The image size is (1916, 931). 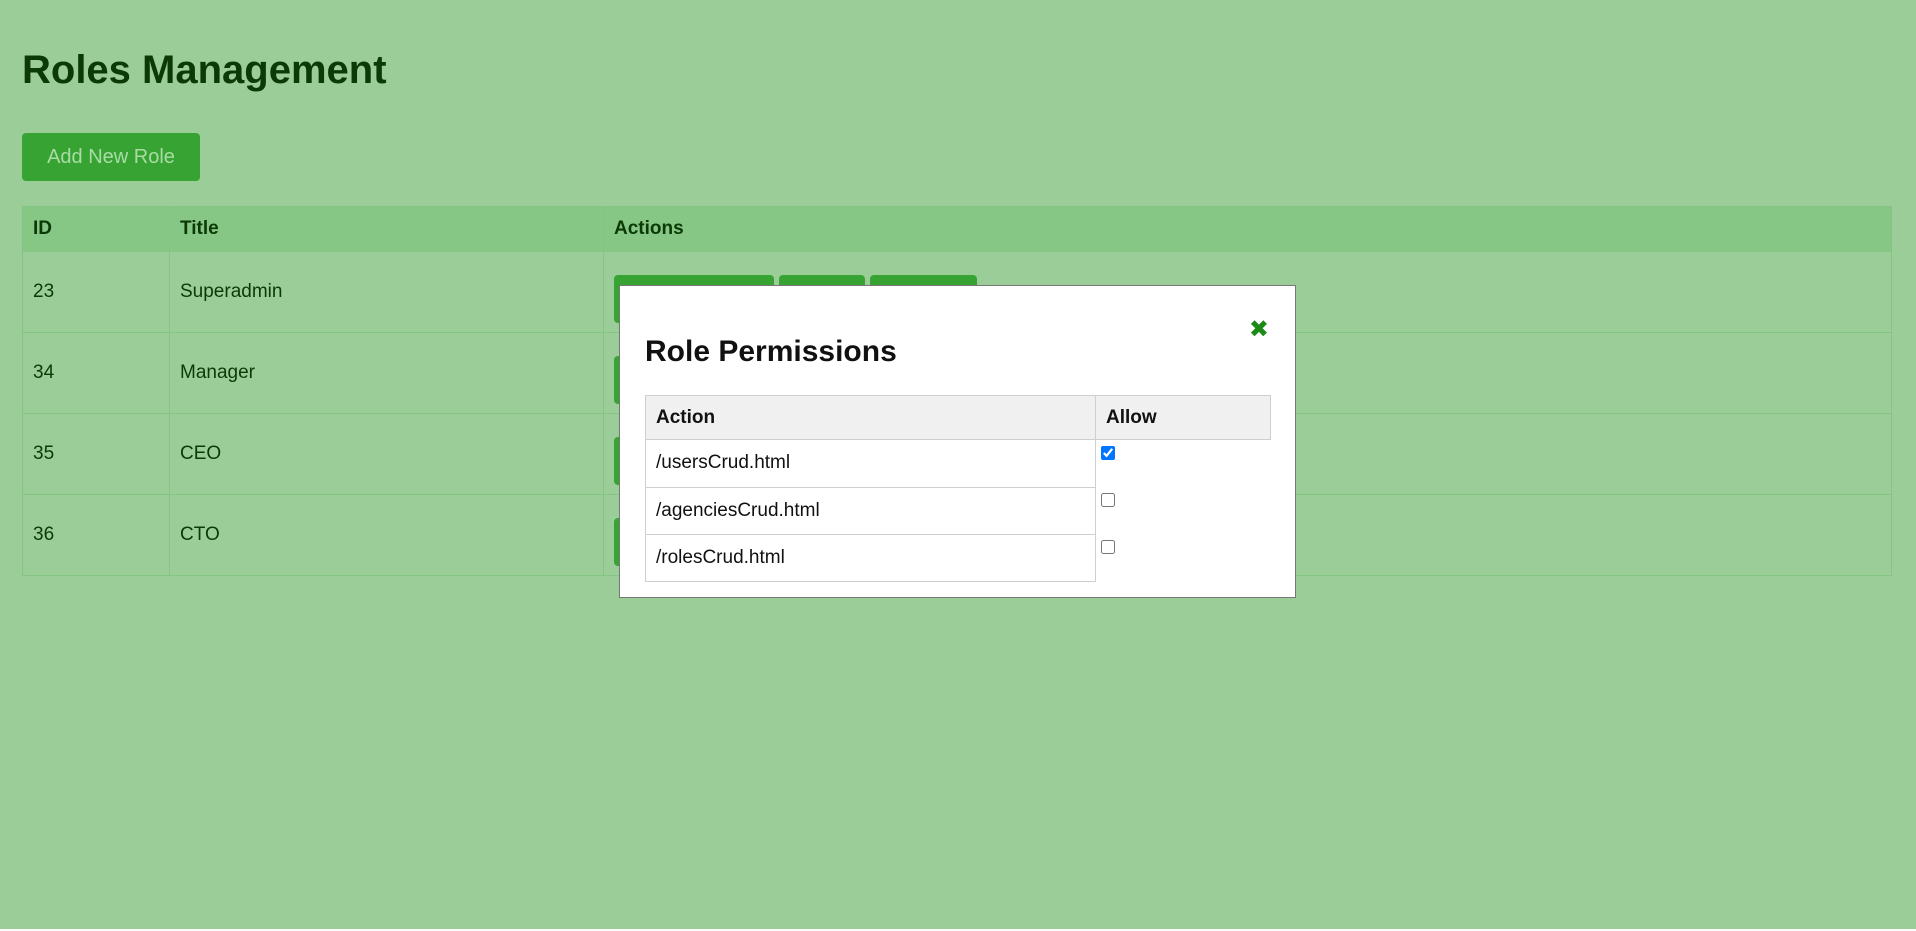 What do you see at coordinates (204, 70) in the screenshot?
I see `page-title: Roles Management` at bounding box center [204, 70].